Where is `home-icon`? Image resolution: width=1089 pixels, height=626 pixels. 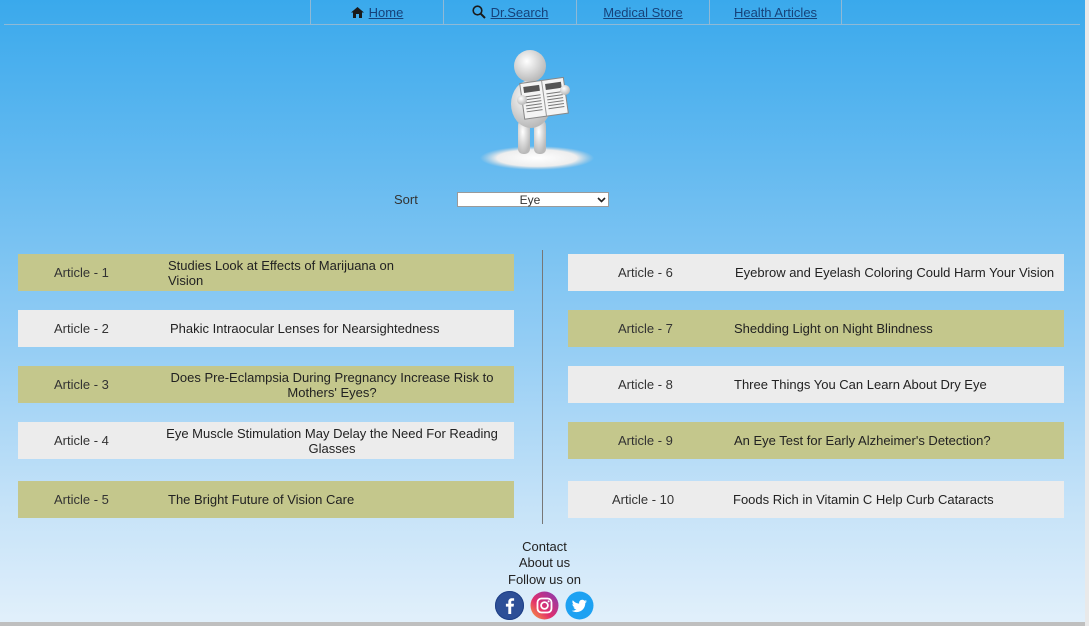
home-icon is located at coordinates (357, 12).